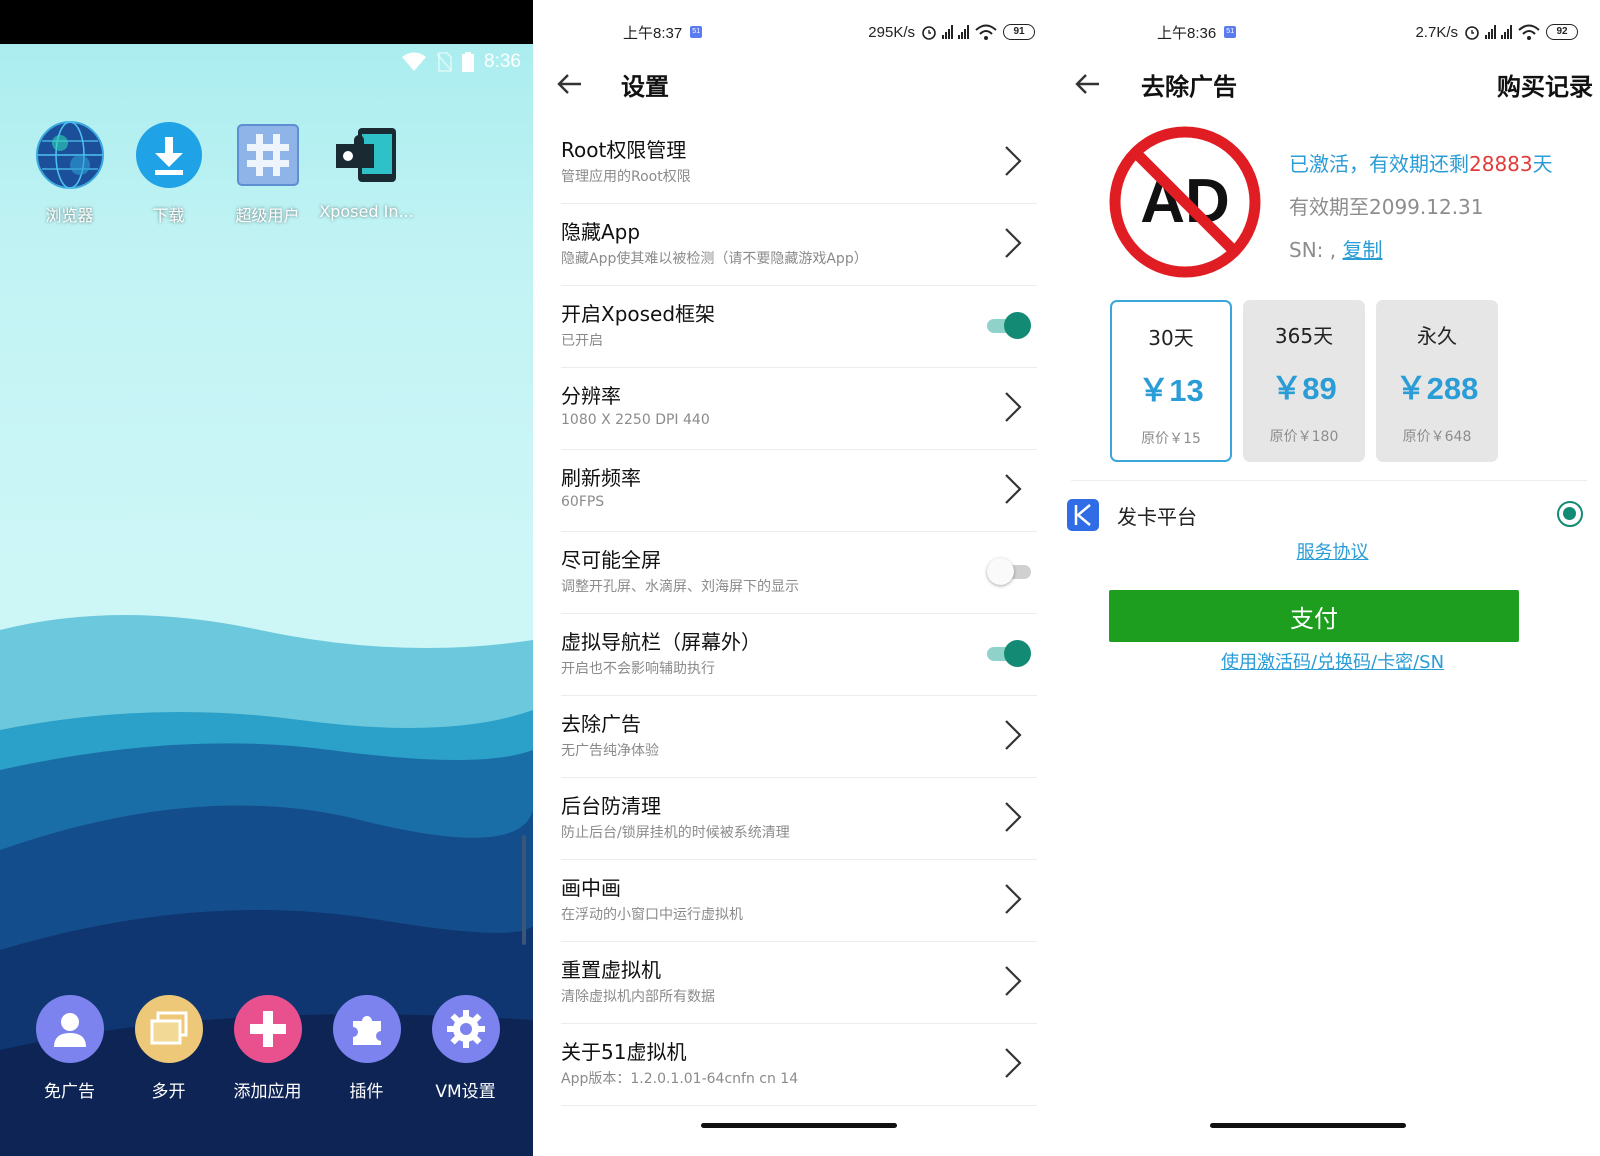 The image size is (1600, 1156). What do you see at coordinates (1314, 616) in the screenshot?
I see `pay-button: 支付` at bounding box center [1314, 616].